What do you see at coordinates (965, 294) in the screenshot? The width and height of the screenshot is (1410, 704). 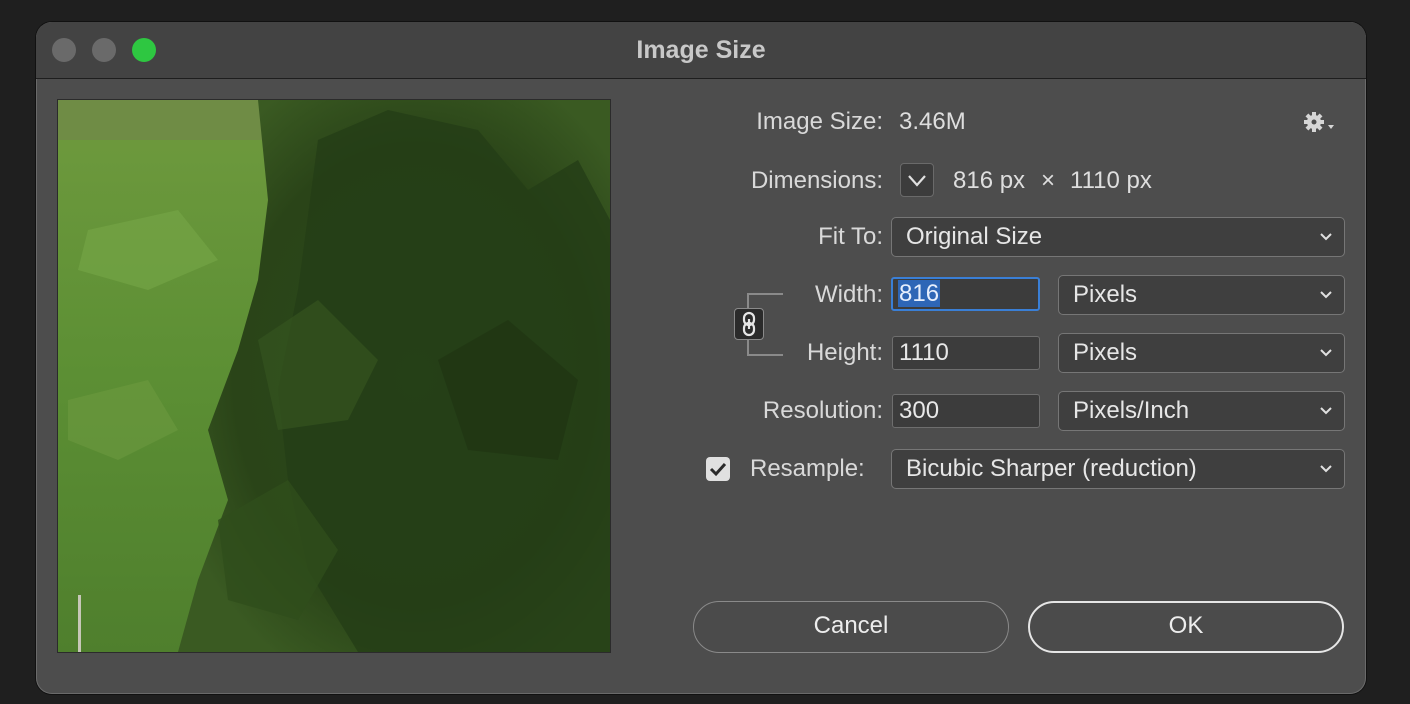 I see `width-input: 816` at bounding box center [965, 294].